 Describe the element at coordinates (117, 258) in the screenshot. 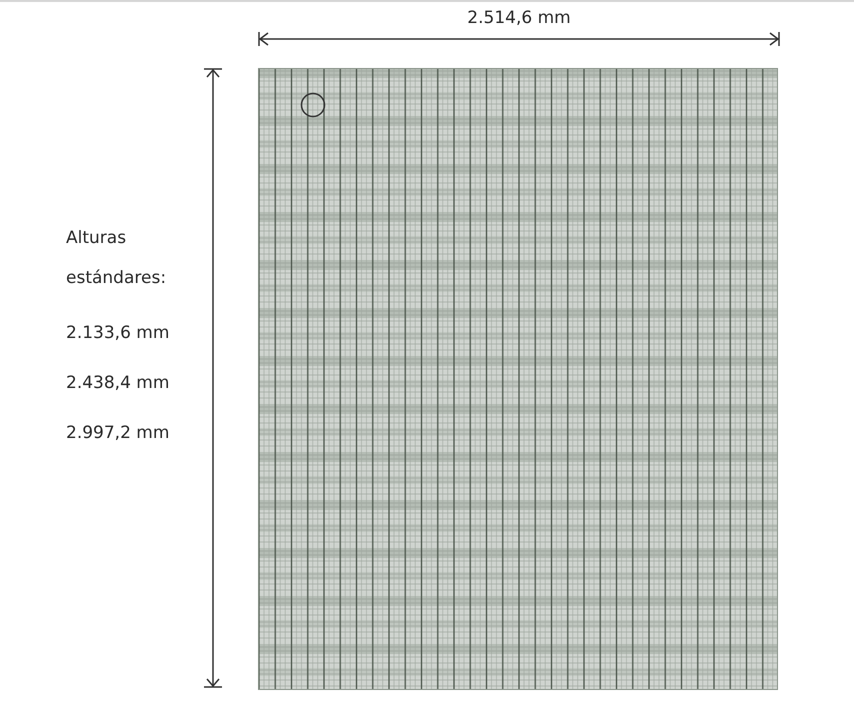

I see `heights-title: Alturas estándares:` at that location.